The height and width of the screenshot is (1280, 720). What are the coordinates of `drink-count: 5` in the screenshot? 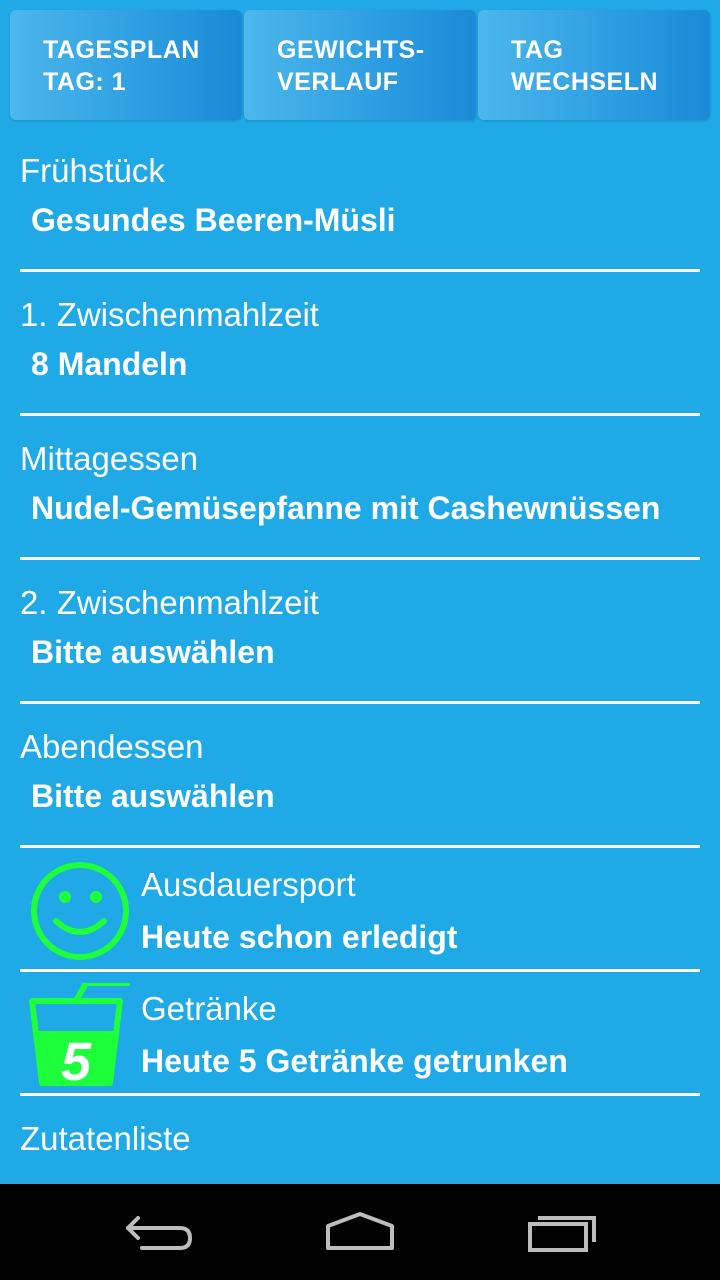 It's located at (76, 1062).